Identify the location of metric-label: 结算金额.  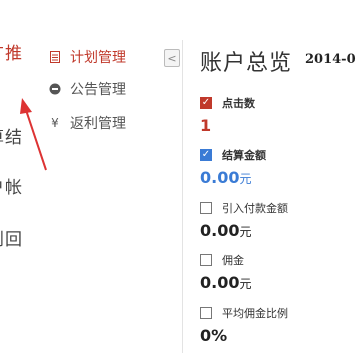
(244, 155).